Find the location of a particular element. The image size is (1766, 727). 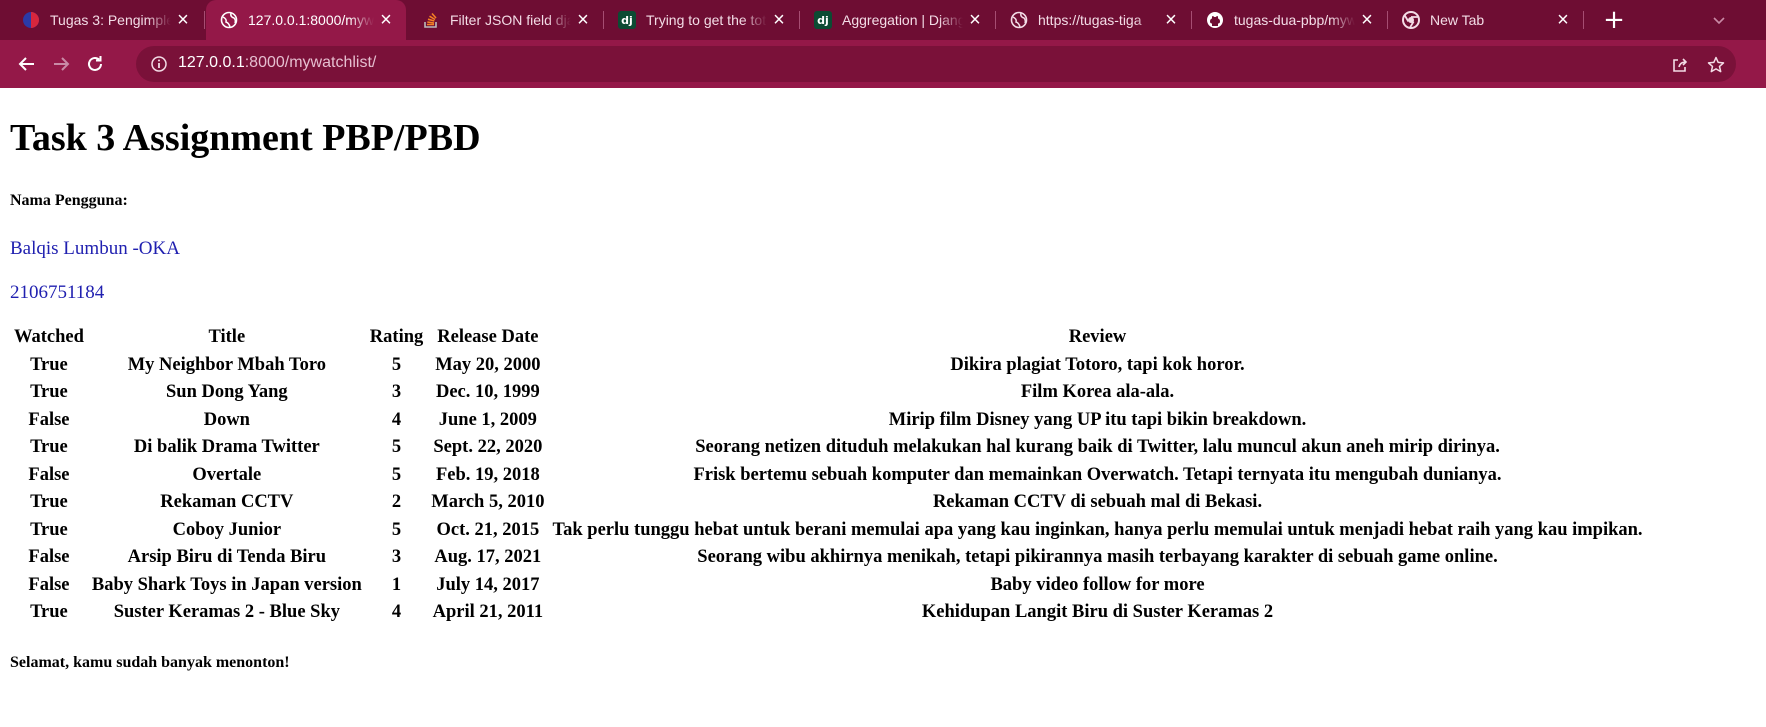

tab-4: dj Aggregation | Django × is located at coordinates (897, 20).